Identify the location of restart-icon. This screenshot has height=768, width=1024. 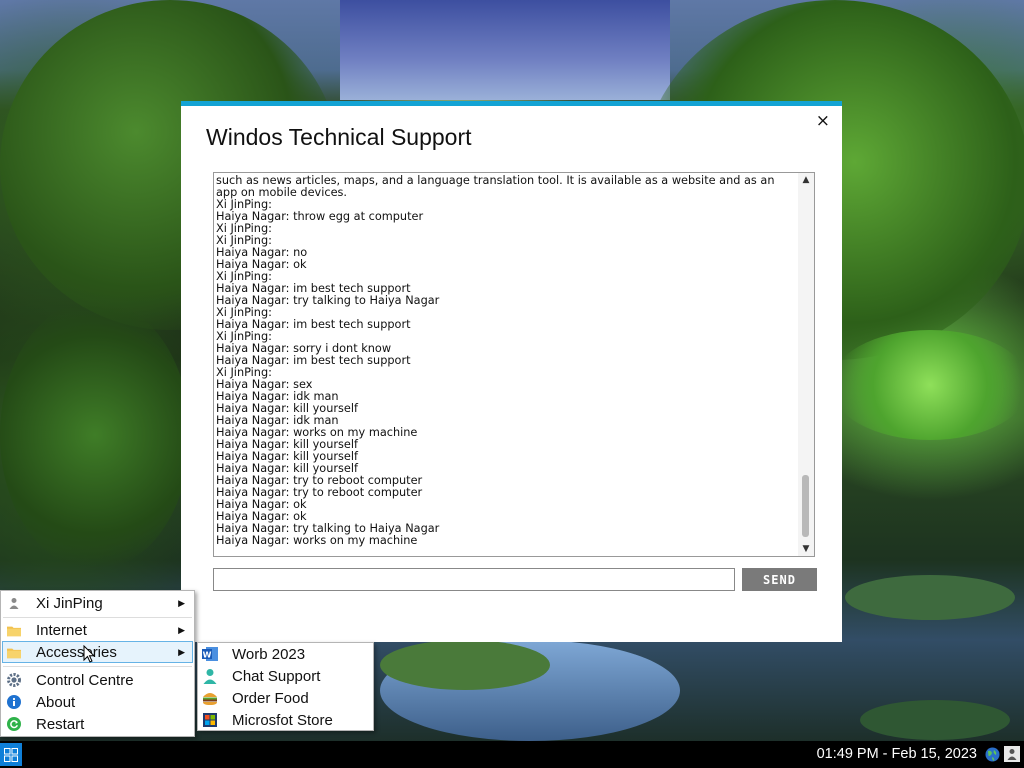
(14, 724).